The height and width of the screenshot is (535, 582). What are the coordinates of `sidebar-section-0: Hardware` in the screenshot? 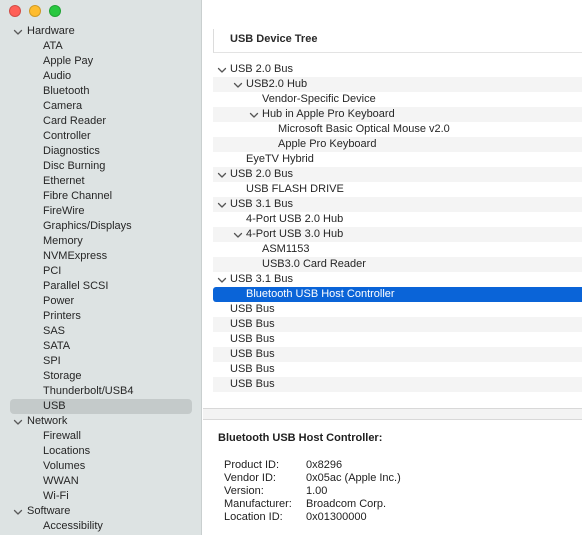 It's located at (100, 31).